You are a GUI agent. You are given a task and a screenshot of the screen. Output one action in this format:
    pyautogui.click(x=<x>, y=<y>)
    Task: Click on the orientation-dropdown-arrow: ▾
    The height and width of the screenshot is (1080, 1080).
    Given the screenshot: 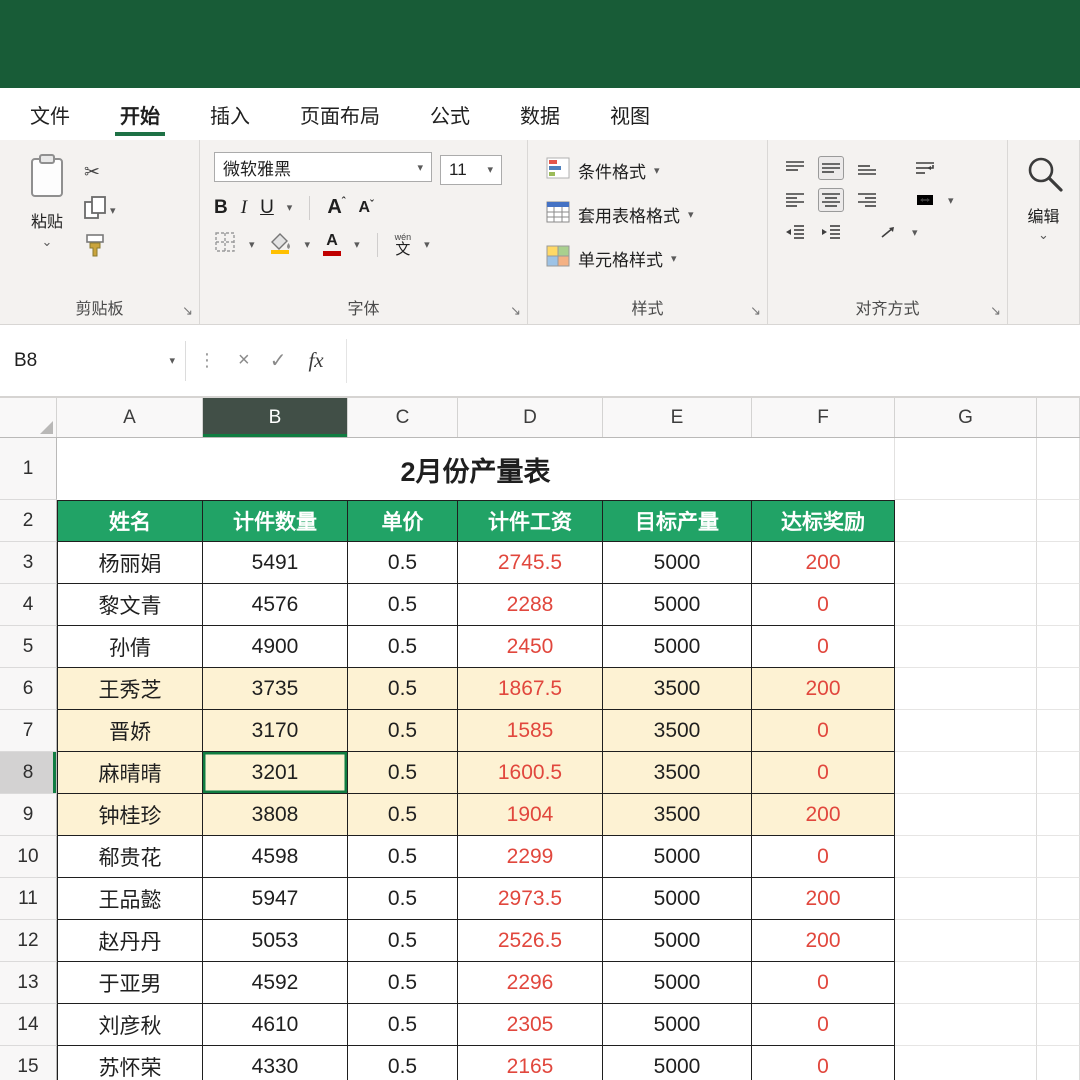 What is the action you would take?
    pyautogui.click(x=915, y=232)
    